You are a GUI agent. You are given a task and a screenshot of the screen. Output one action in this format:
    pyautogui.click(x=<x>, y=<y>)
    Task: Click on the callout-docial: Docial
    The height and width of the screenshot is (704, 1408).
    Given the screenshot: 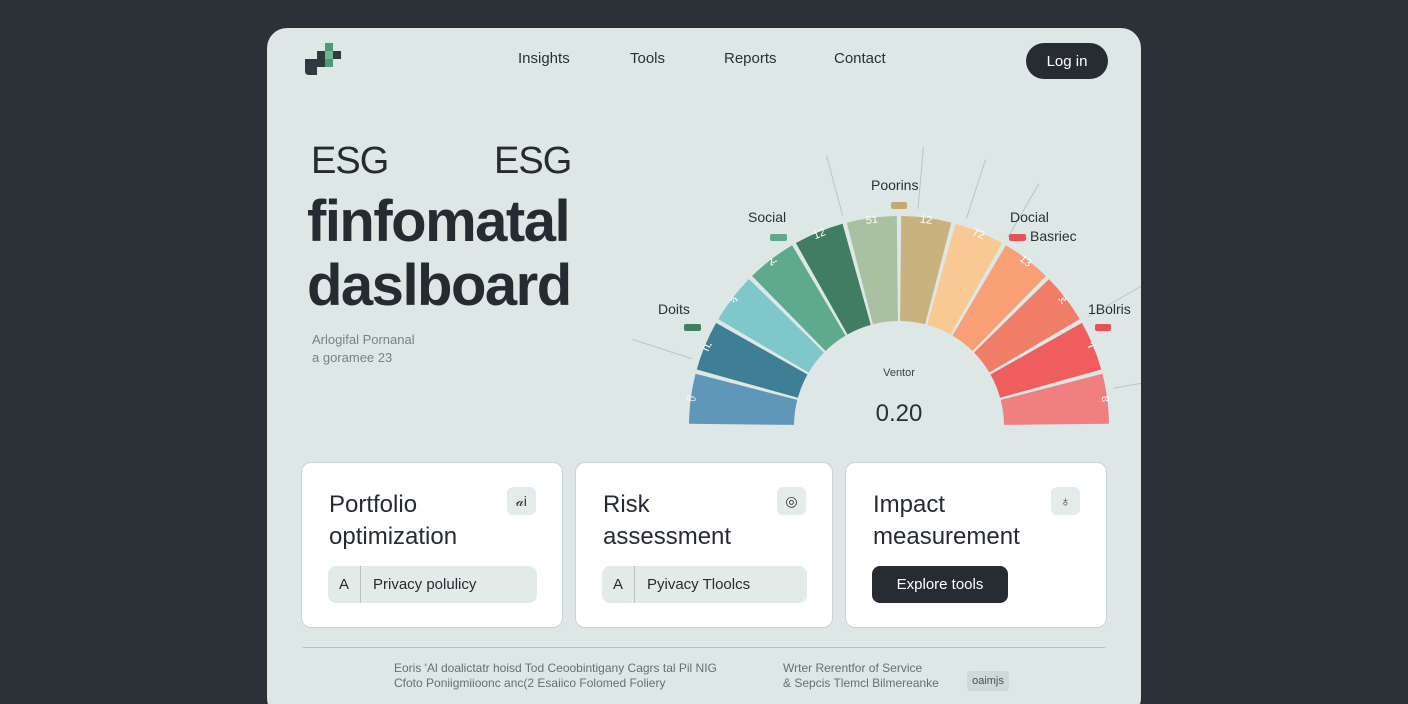 What is the action you would take?
    pyautogui.click(x=1029, y=217)
    